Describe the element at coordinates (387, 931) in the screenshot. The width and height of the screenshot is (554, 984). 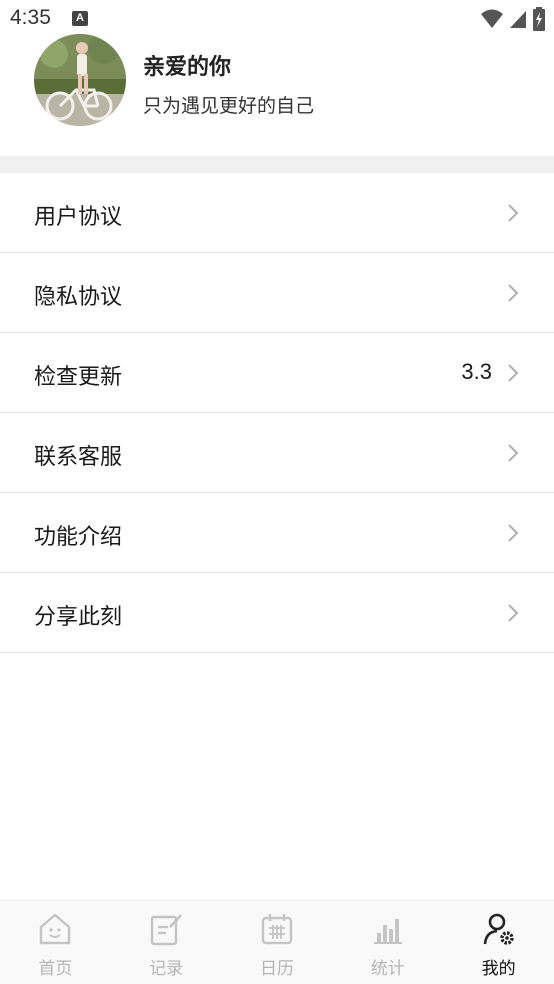
I see `bar-chart-icon` at that location.